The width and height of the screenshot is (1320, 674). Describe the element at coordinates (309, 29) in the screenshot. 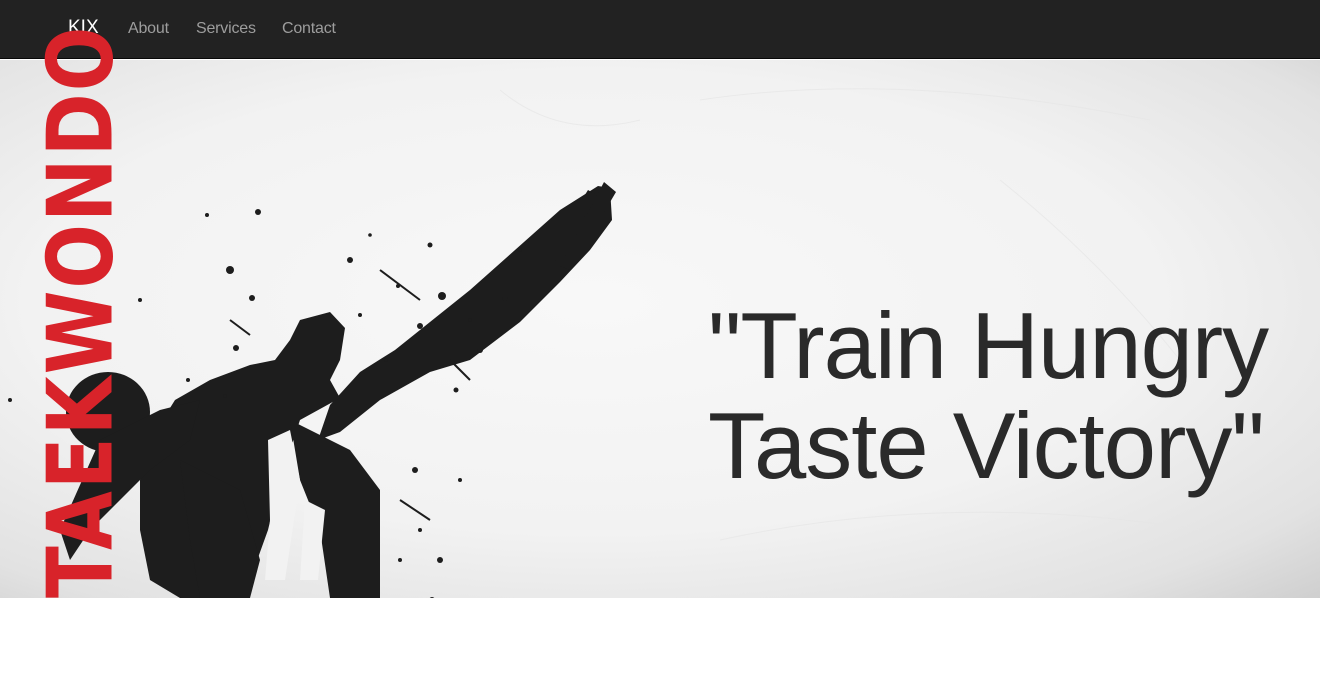

I see `nav-link-contact: Contact` at that location.